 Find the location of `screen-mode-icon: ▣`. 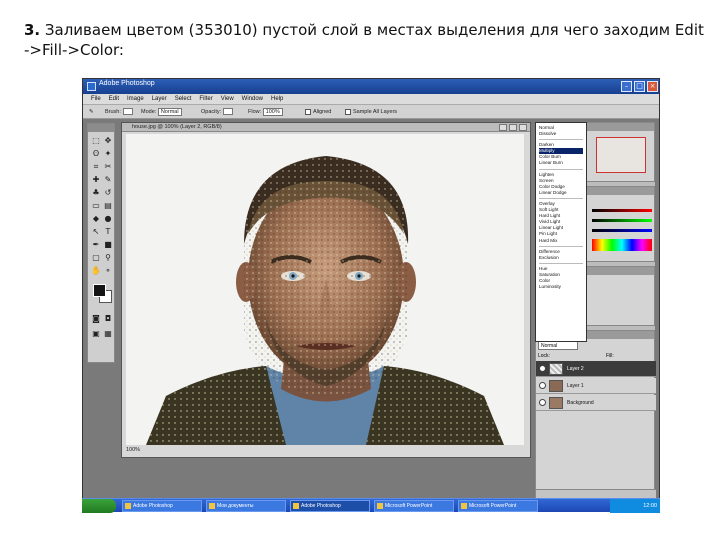

screen-mode-icon: ▣ is located at coordinates (96, 334).